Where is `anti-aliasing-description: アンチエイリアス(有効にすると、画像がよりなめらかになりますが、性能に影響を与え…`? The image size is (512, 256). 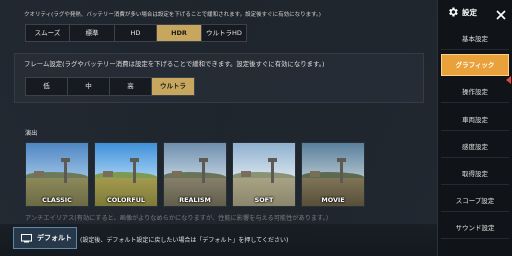 anti-aliasing-description: アンチエイリアス(有効にすると、画像がよりなめらかになりますが、性能に影響を与え… is located at coordinates (177, 218).